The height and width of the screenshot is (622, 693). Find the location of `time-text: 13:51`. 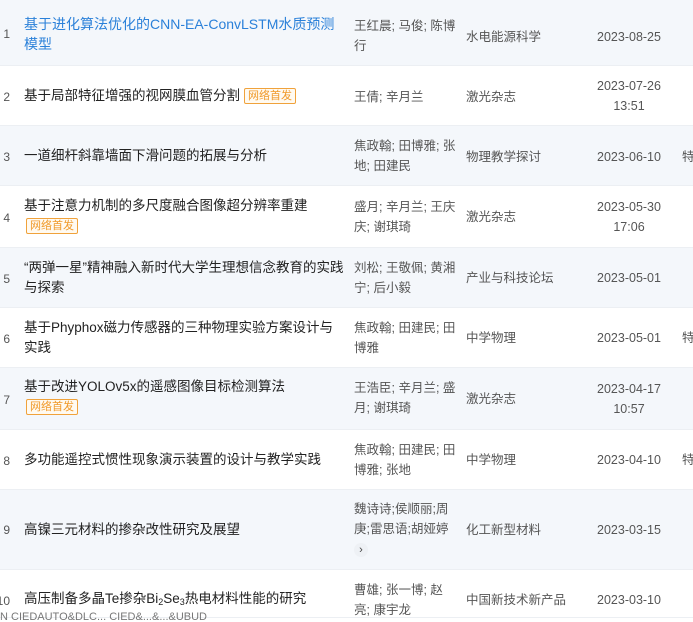

time-text: 13:51 is located at coordinates (629, 106).